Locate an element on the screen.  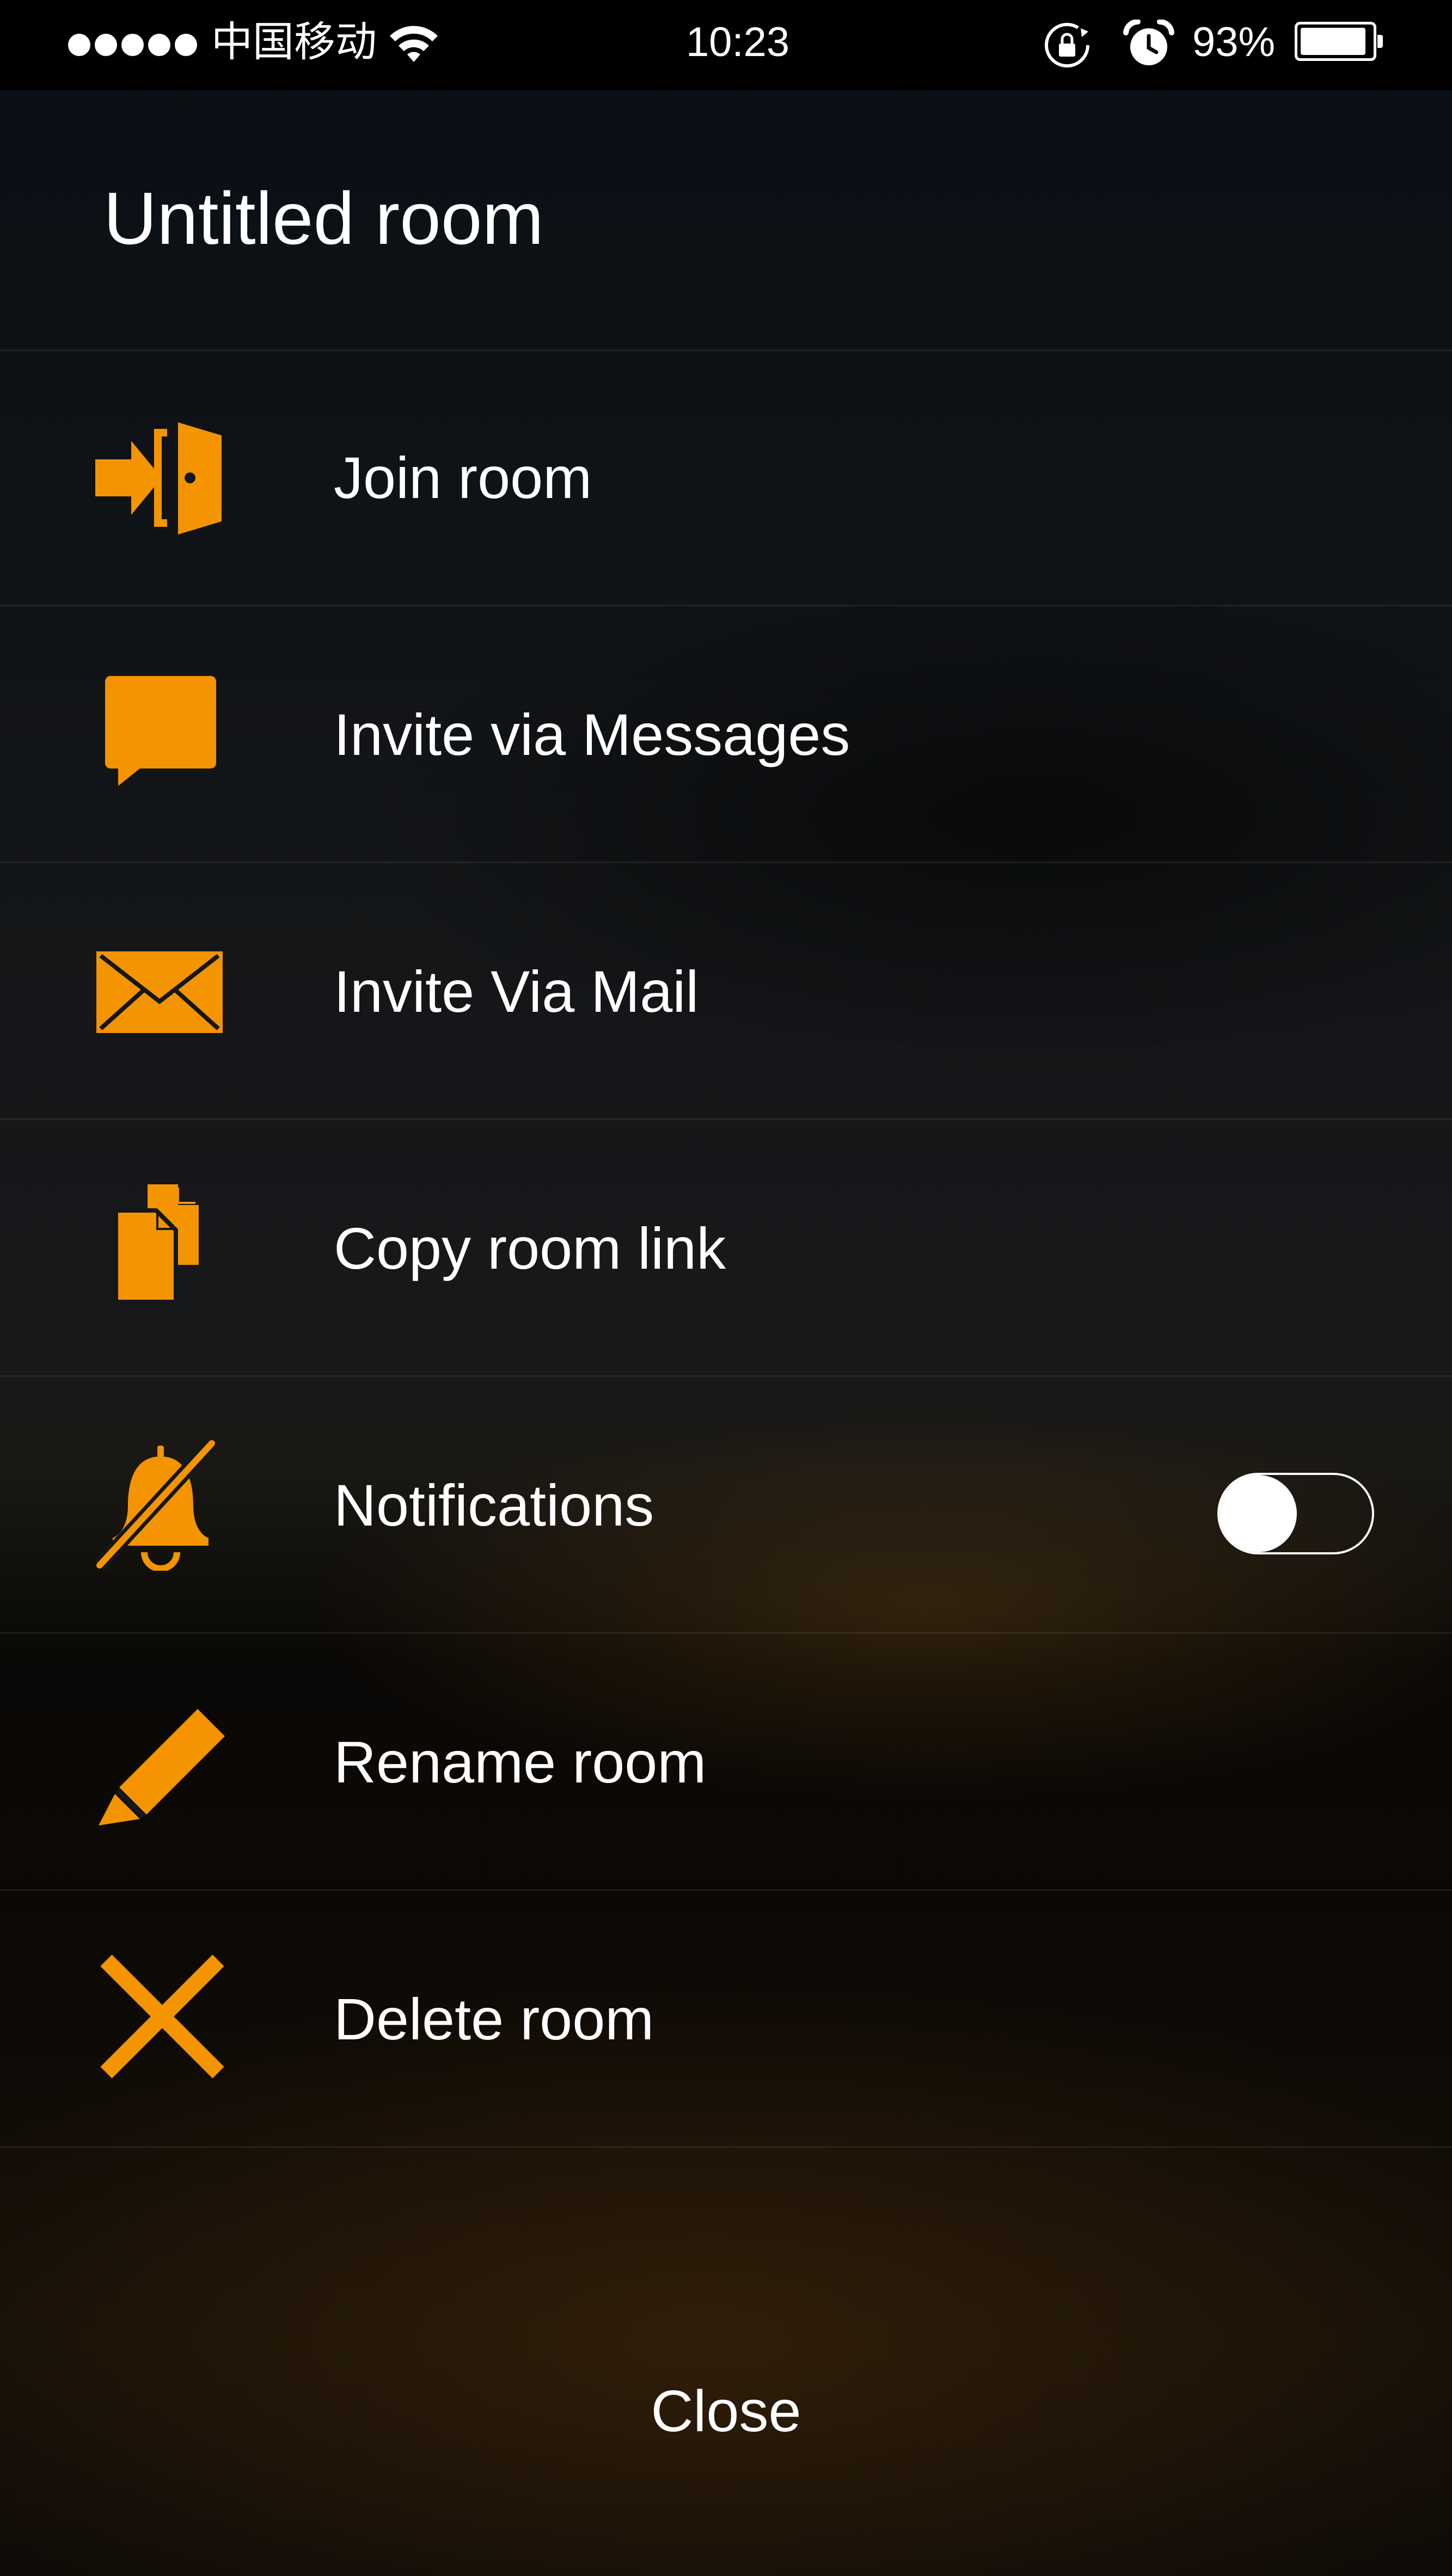
notifications-toggle is located at coordinates (1295, 1513).